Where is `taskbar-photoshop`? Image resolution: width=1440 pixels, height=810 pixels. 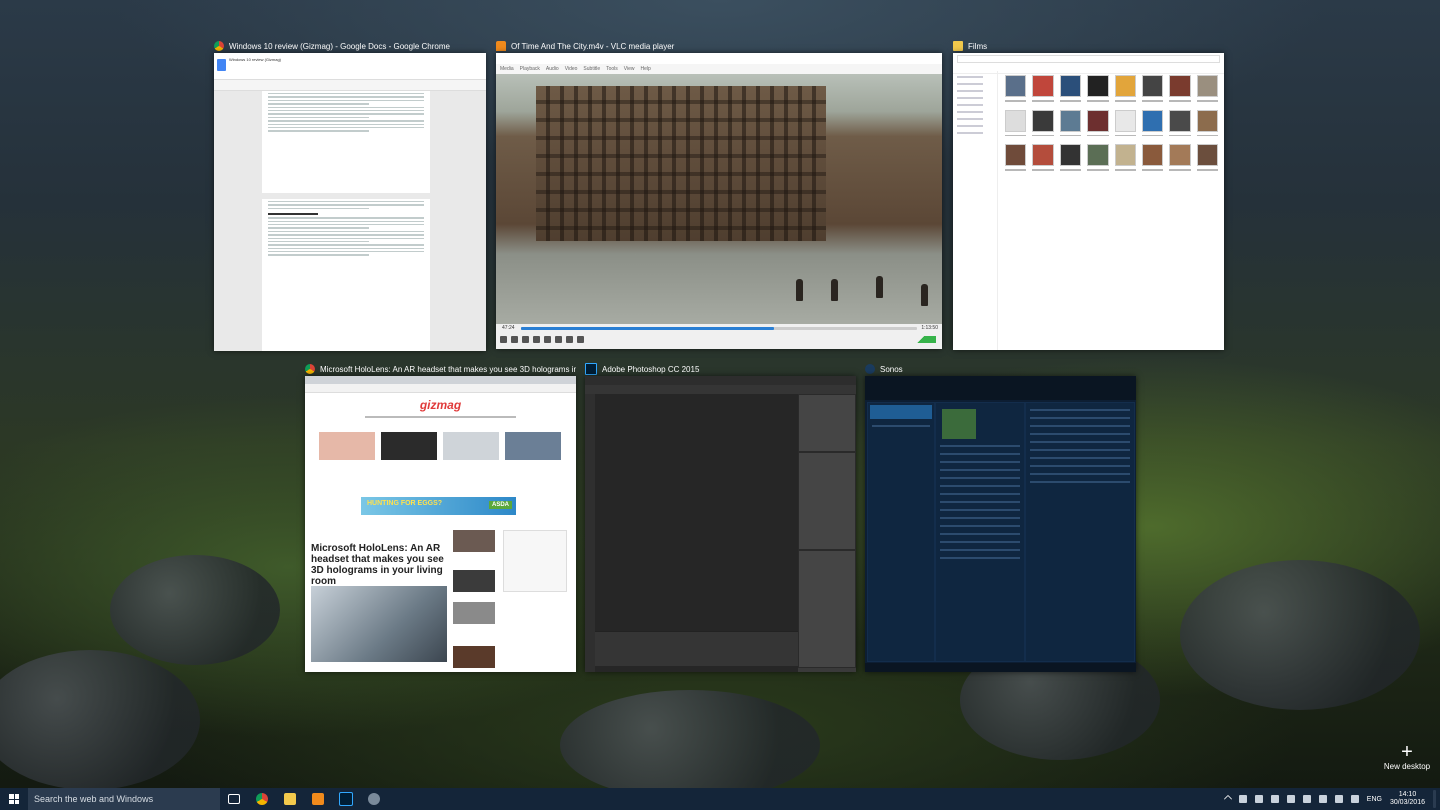 taskbar-photoshop is located at coordinates (346, 799).